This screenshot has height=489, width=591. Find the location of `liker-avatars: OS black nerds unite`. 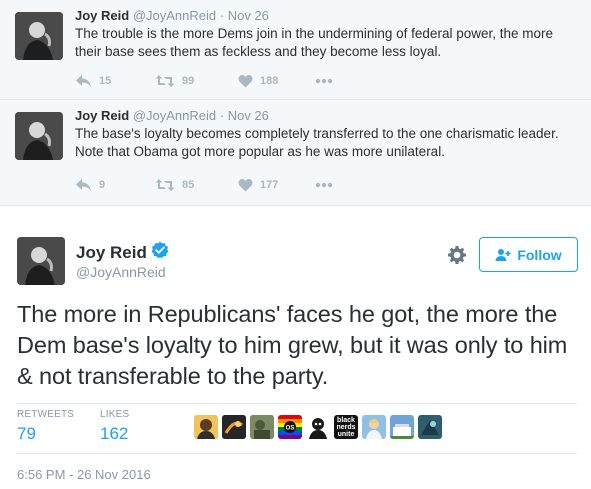

liker-avatars: OS black nerds unite is located at coordinates (318, 427).